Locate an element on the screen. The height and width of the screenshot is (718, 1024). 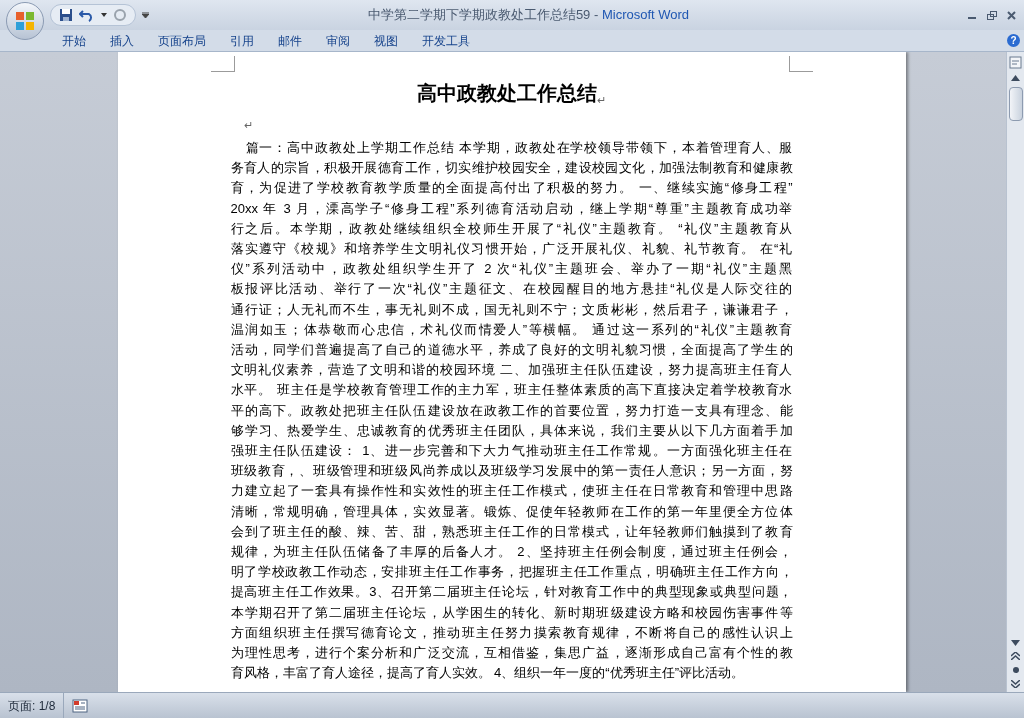
ruler-toggle-icon is located at coordinates (1015, 62).